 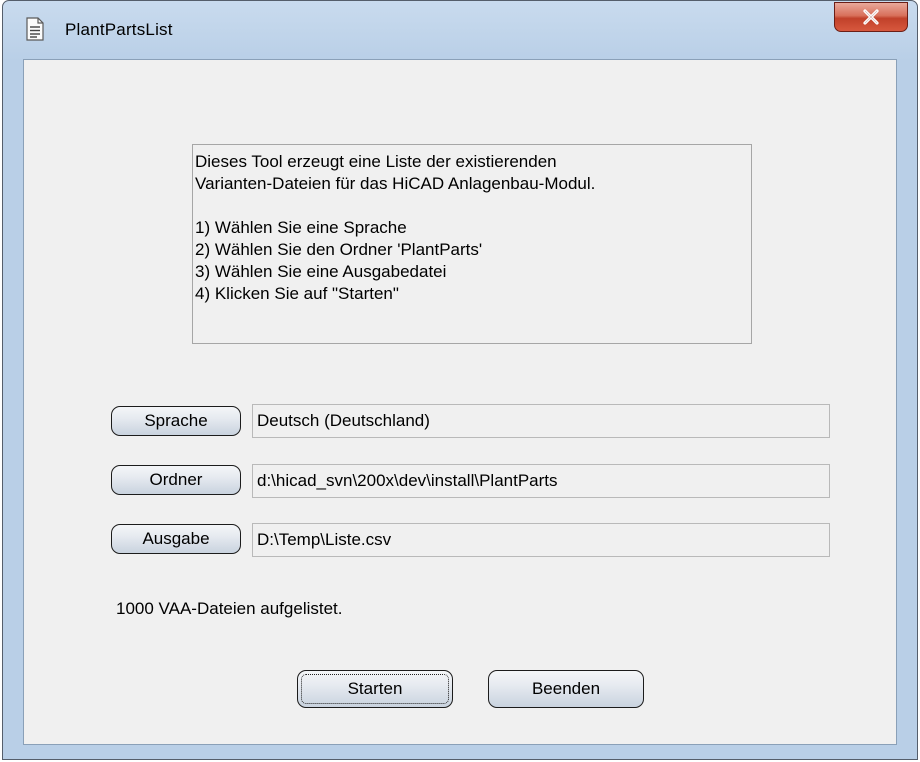 I want to click on ordner-button: Ordner, so click(x=176, y=480).